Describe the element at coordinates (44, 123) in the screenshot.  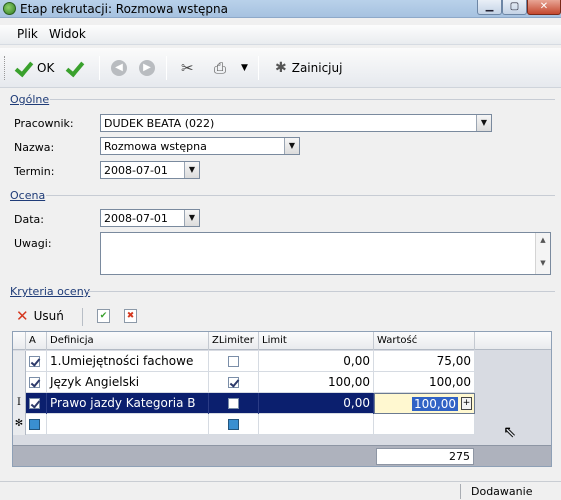
I see `employee-label: Pracownik:` at that location.